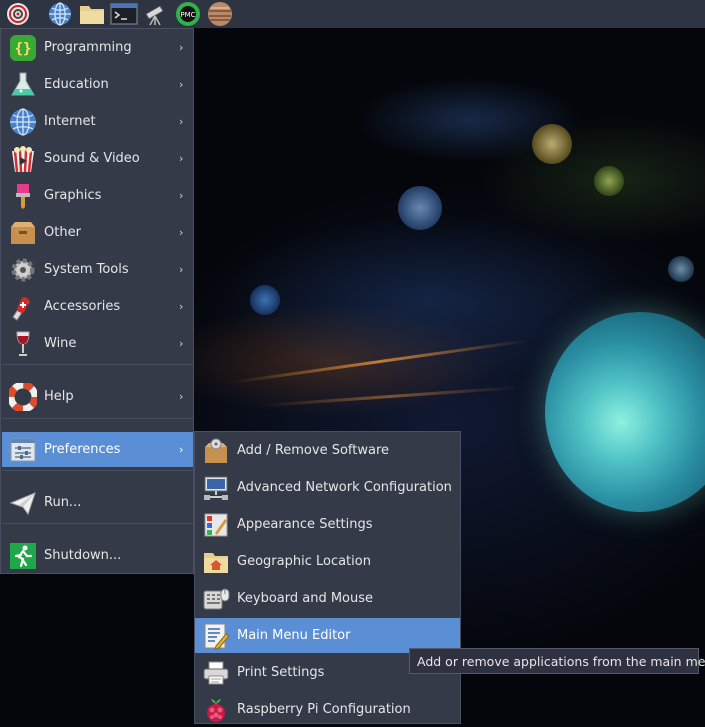 The image size is (705, 727). I want to click on submenu-item-raspberry-pi-configuration: Raspberry Pi Configuration, so click(327, 709).